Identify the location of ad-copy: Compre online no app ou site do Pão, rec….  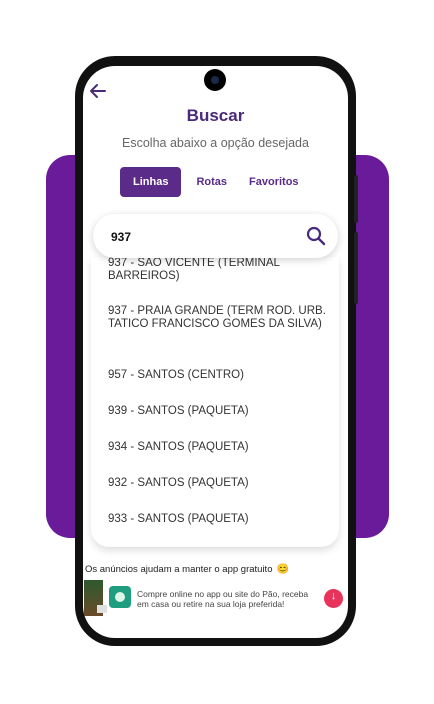
(227, 599).